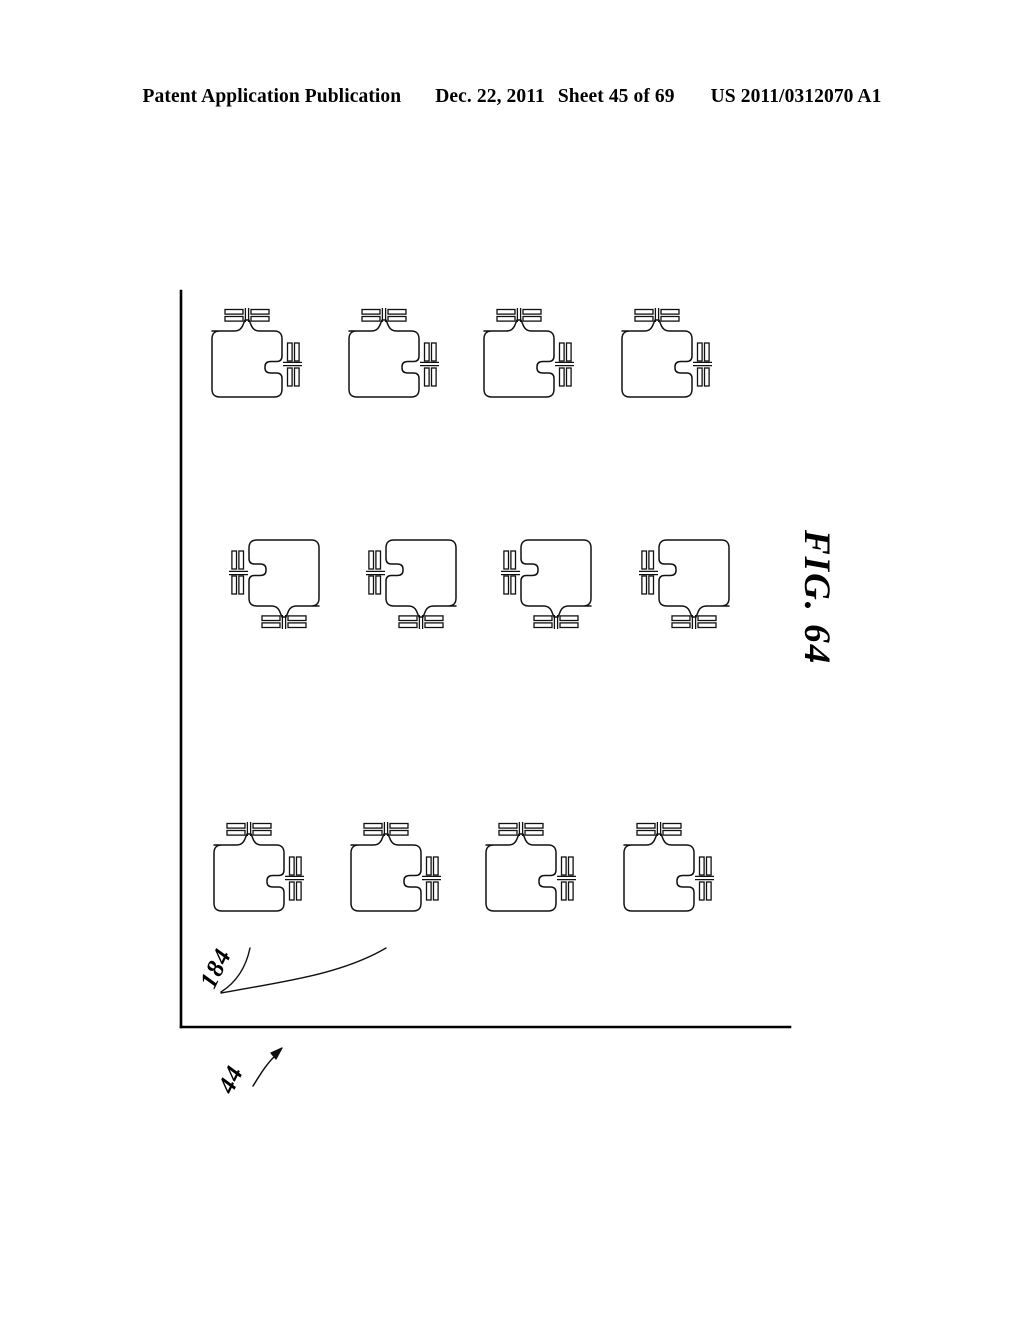  Describe the element at coordinates (216, 968) in the screenshot. I see `reference-number-184: 184` at that location.